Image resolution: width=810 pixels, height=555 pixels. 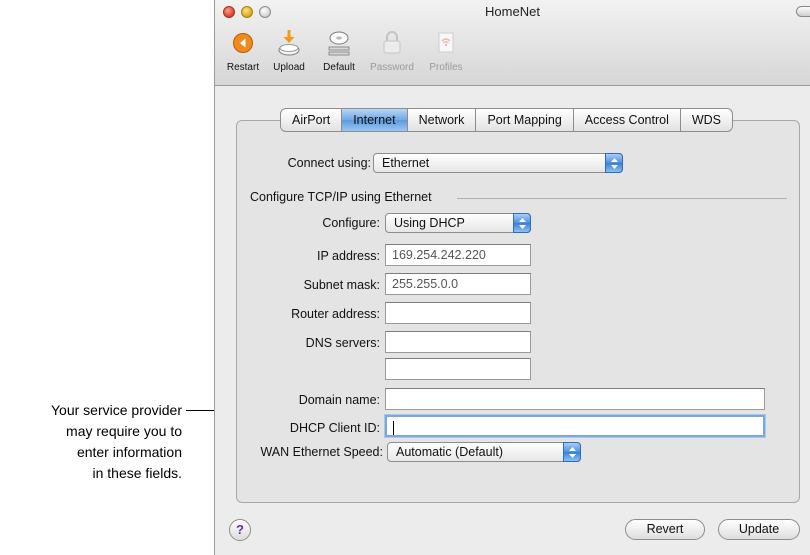 What do you see at coordinates (321, 452) in the screenshot?
I see `wan-speed-label: WAN Ethernet Speed:` at bounding box center [321, 452].